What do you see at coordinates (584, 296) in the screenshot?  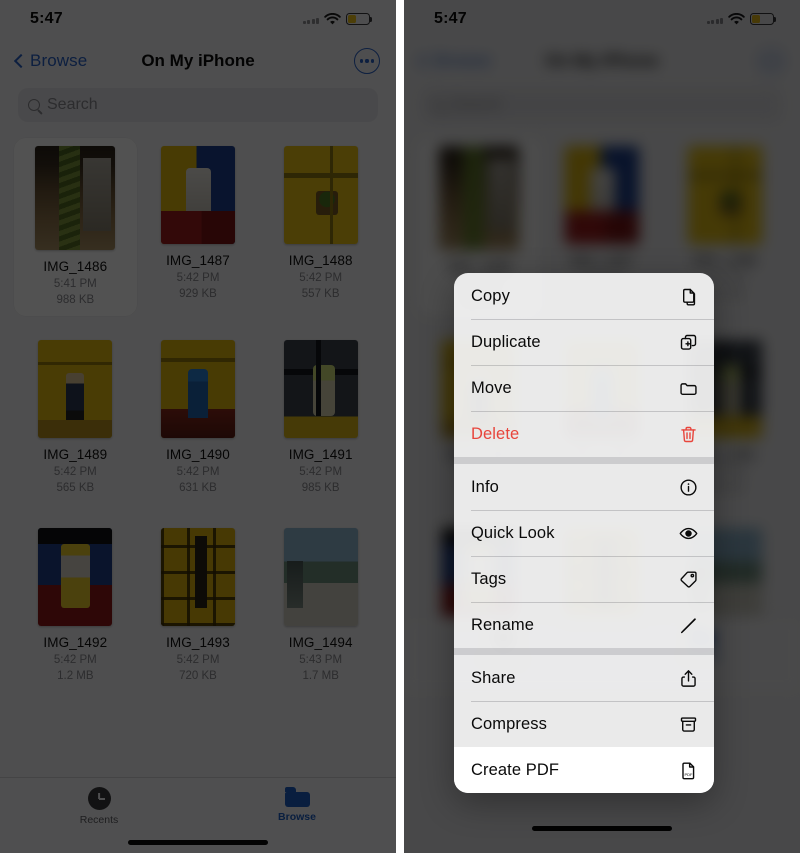 I see `menu-item-copy: Copy` at bounding box center [584, 296].